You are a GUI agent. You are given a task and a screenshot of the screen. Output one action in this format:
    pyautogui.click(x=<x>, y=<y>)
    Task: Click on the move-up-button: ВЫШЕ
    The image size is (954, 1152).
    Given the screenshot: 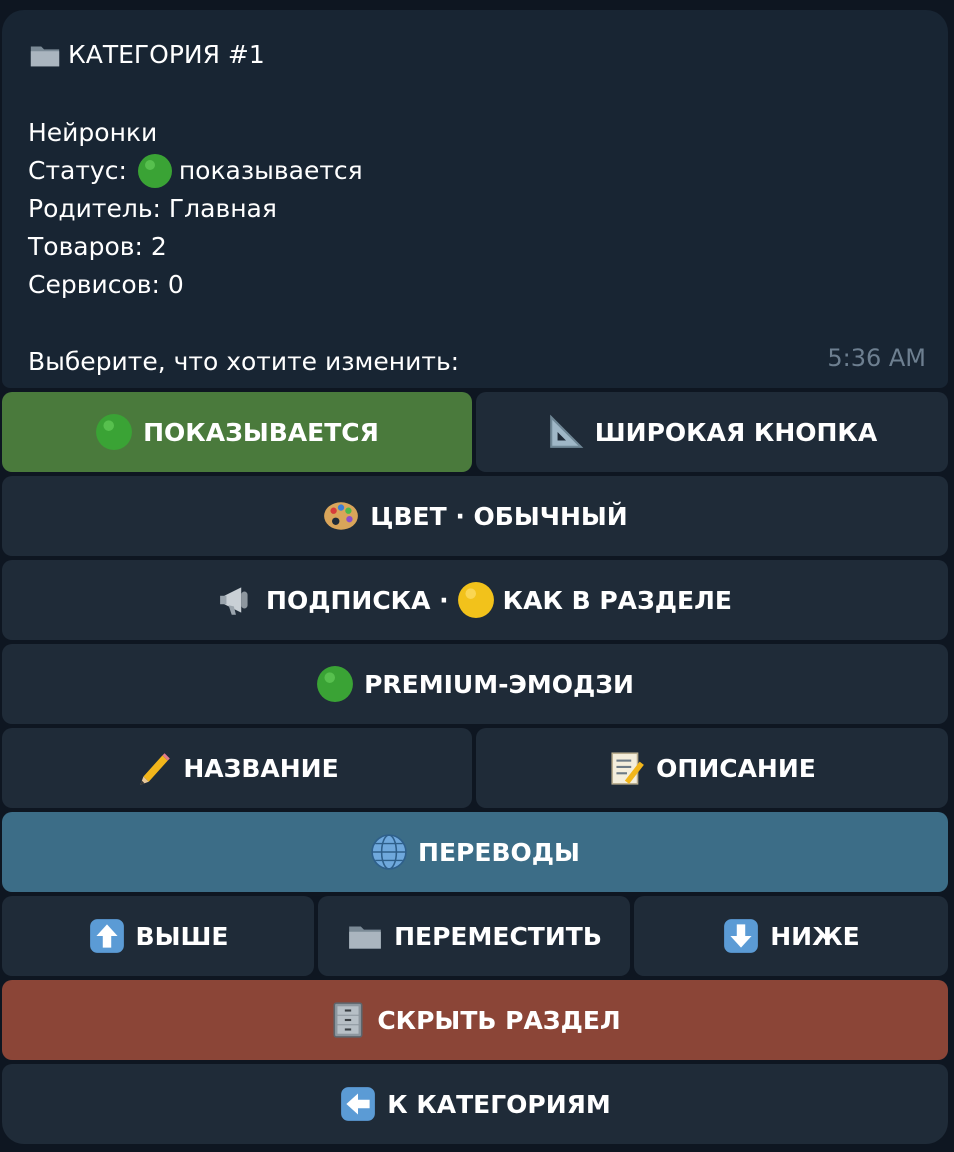 What is the action you would take?
    pyautogui.click(x=158, y=936)
    